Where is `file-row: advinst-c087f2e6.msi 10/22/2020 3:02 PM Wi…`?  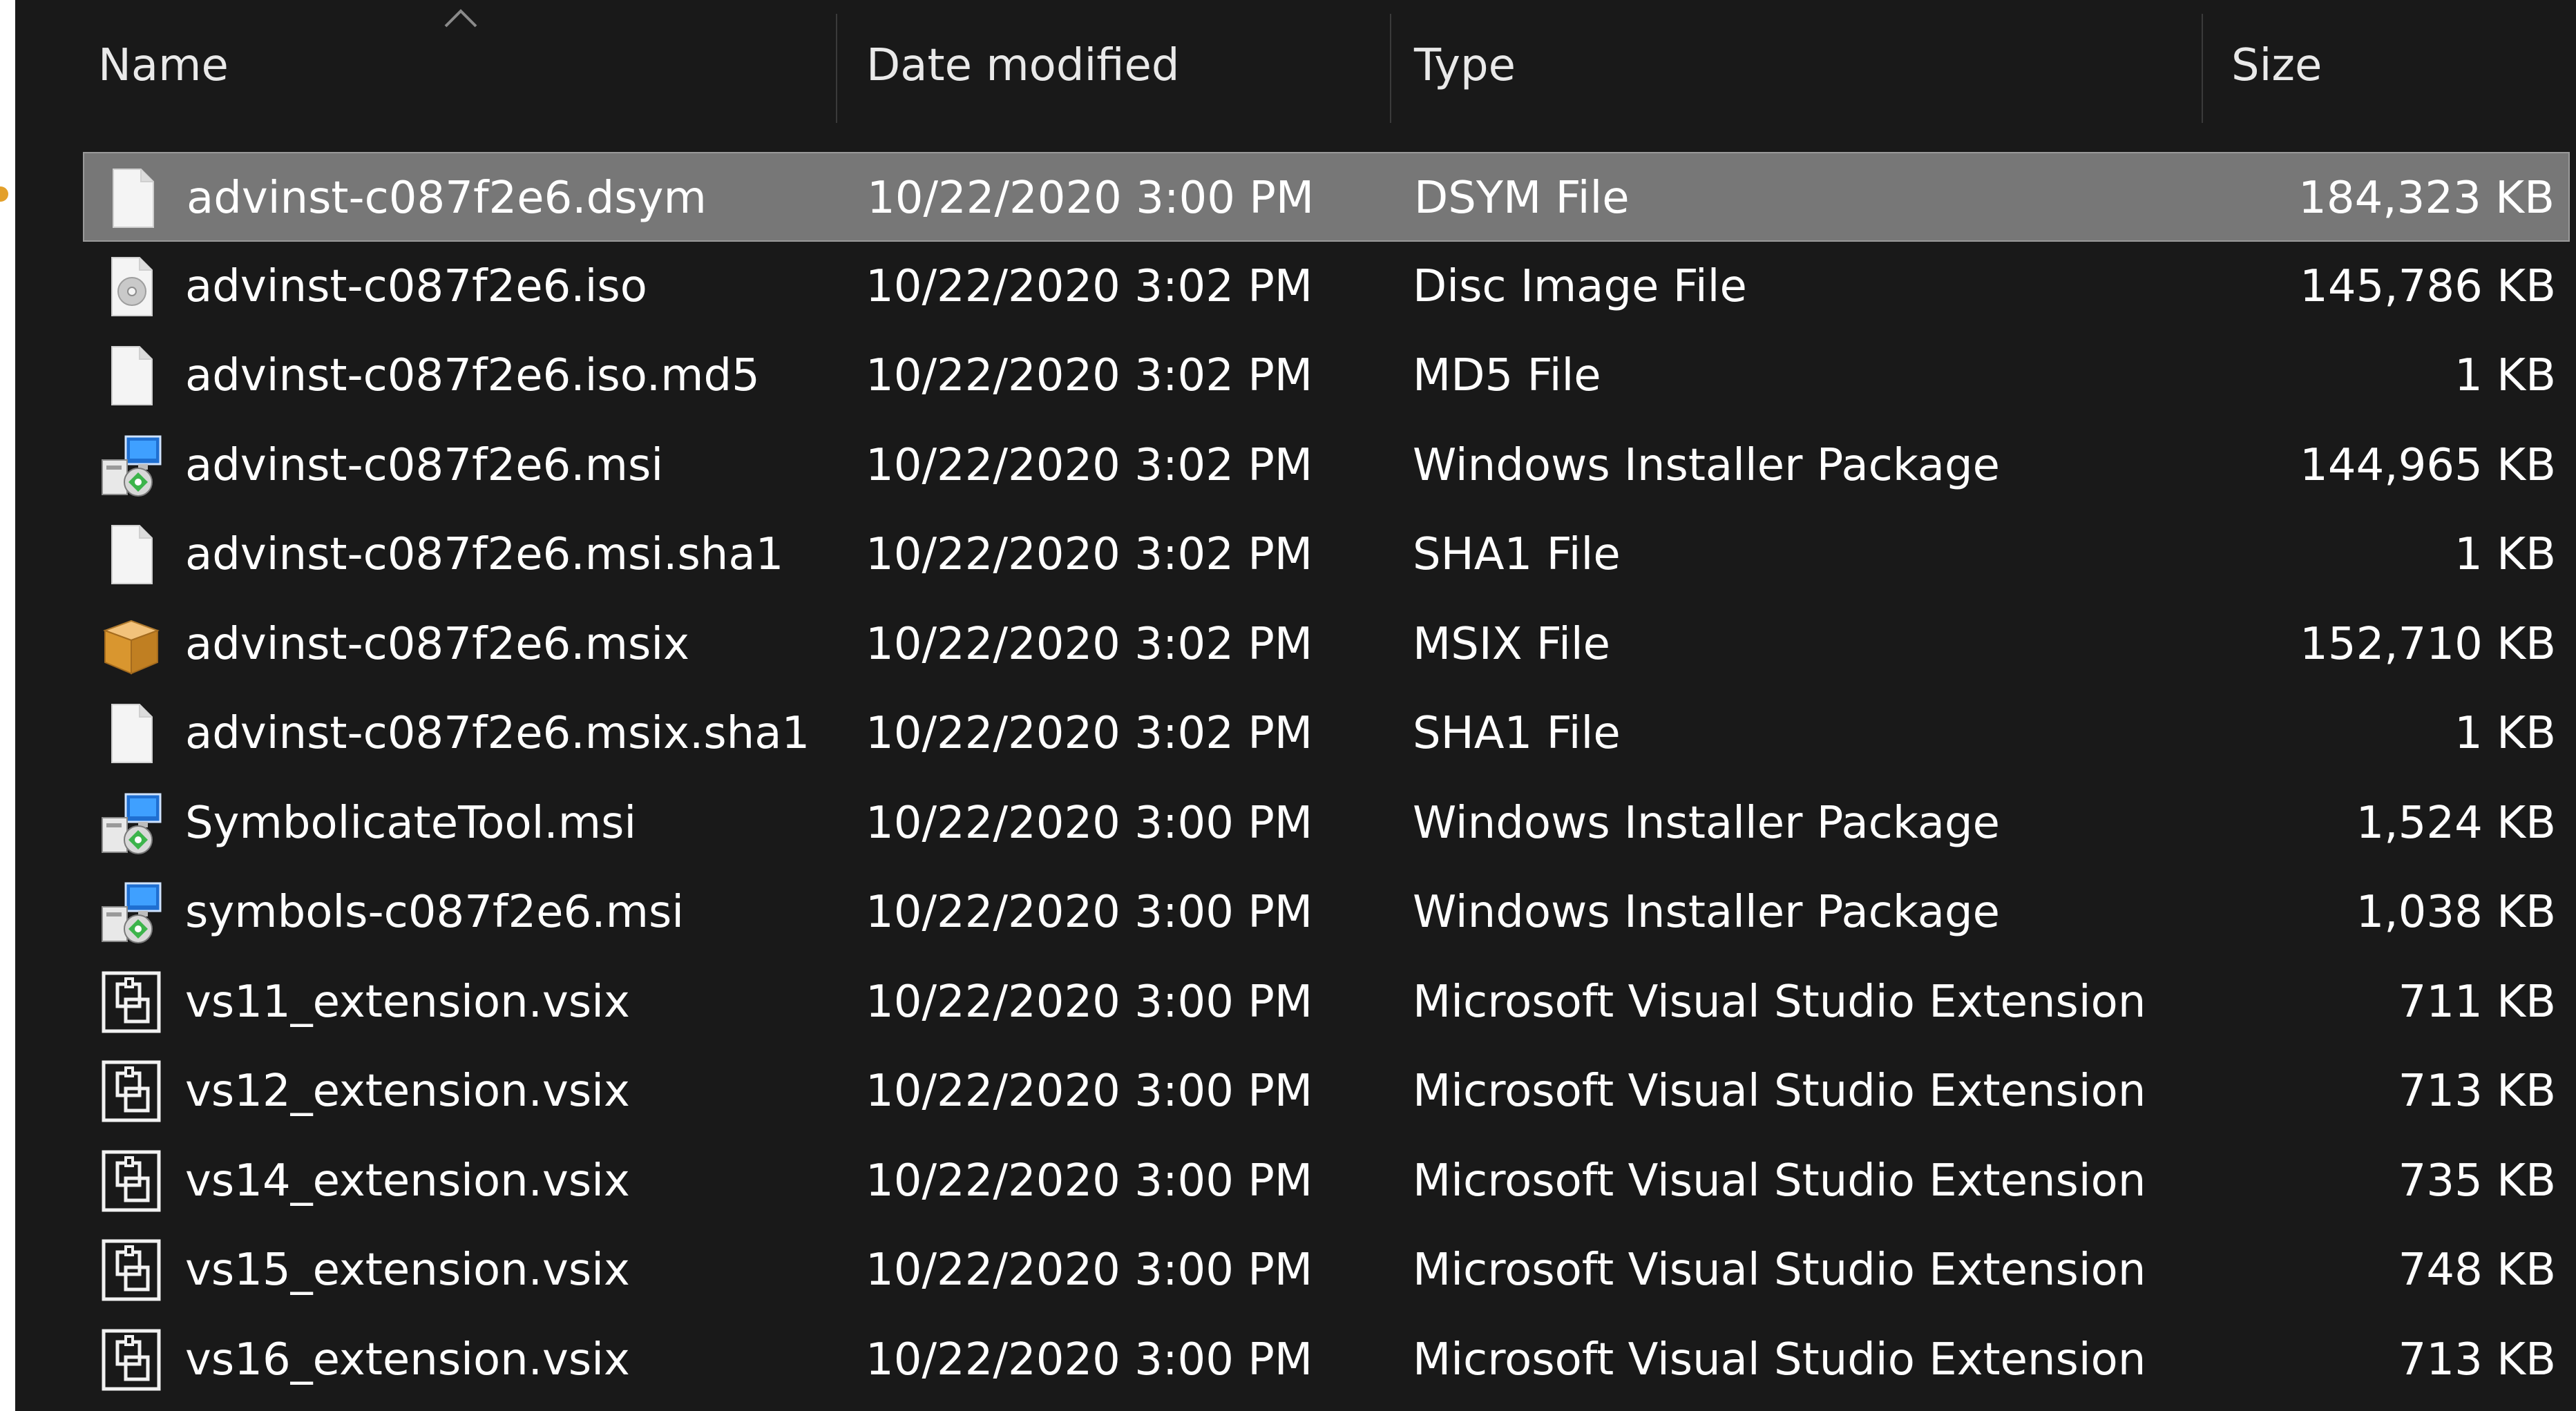
file-row: advinst-c087f2e6.msi 10/22/2020 3:02 PM Wi… is located at coordinates (1326, 466).